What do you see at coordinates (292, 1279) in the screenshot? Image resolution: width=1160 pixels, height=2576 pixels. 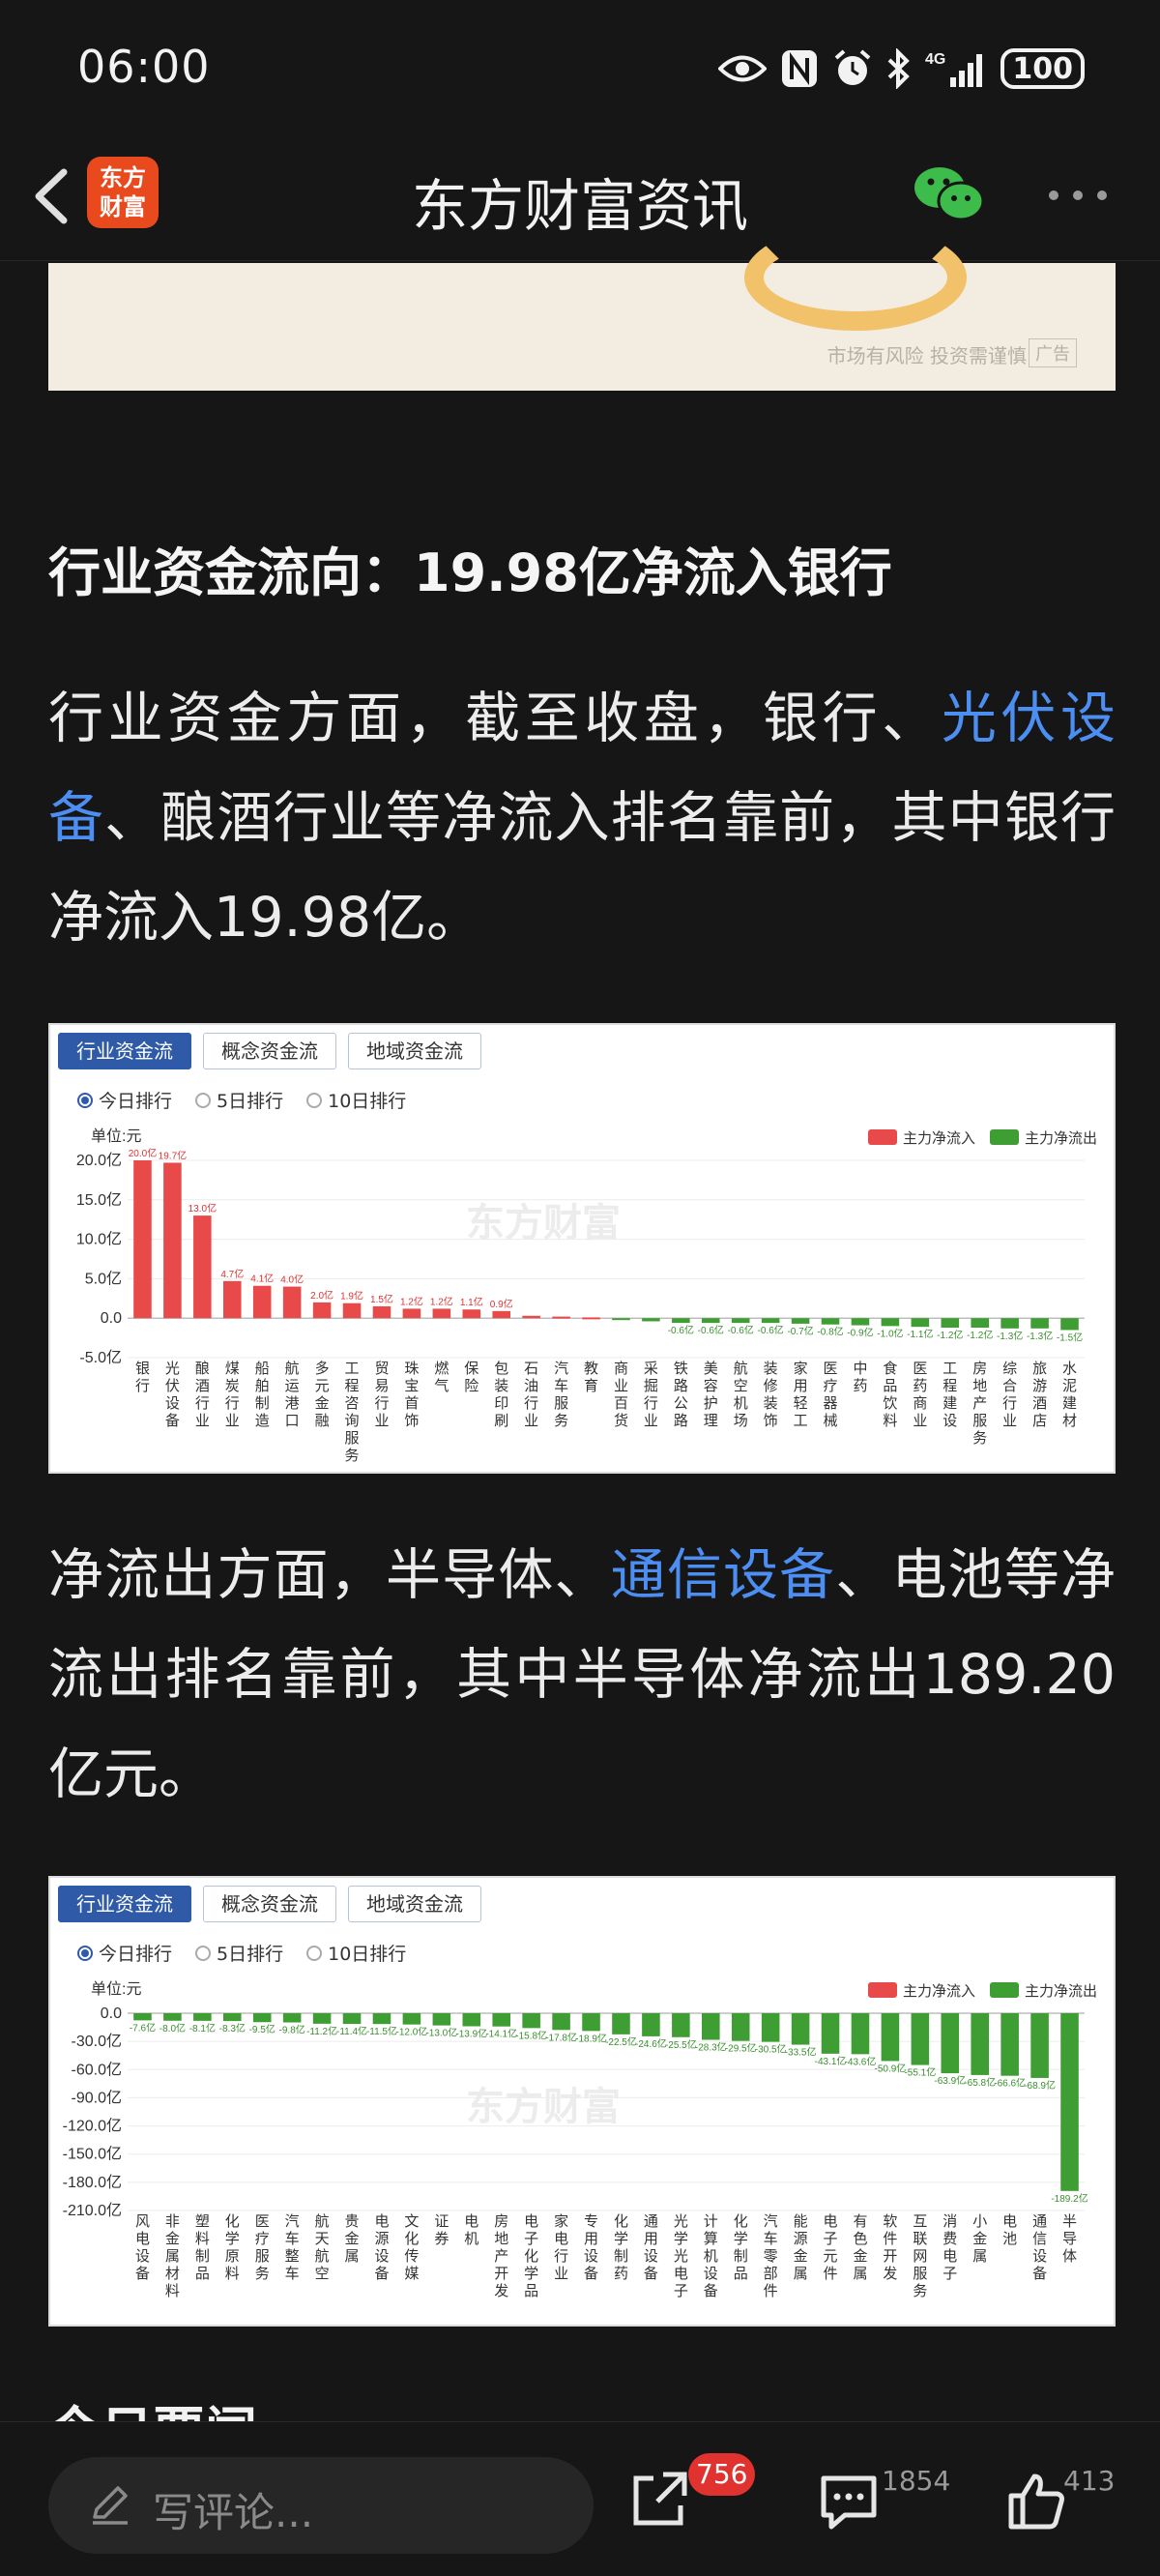 I see `data-label: 4.0亿` at bounding box center [292, 1279].